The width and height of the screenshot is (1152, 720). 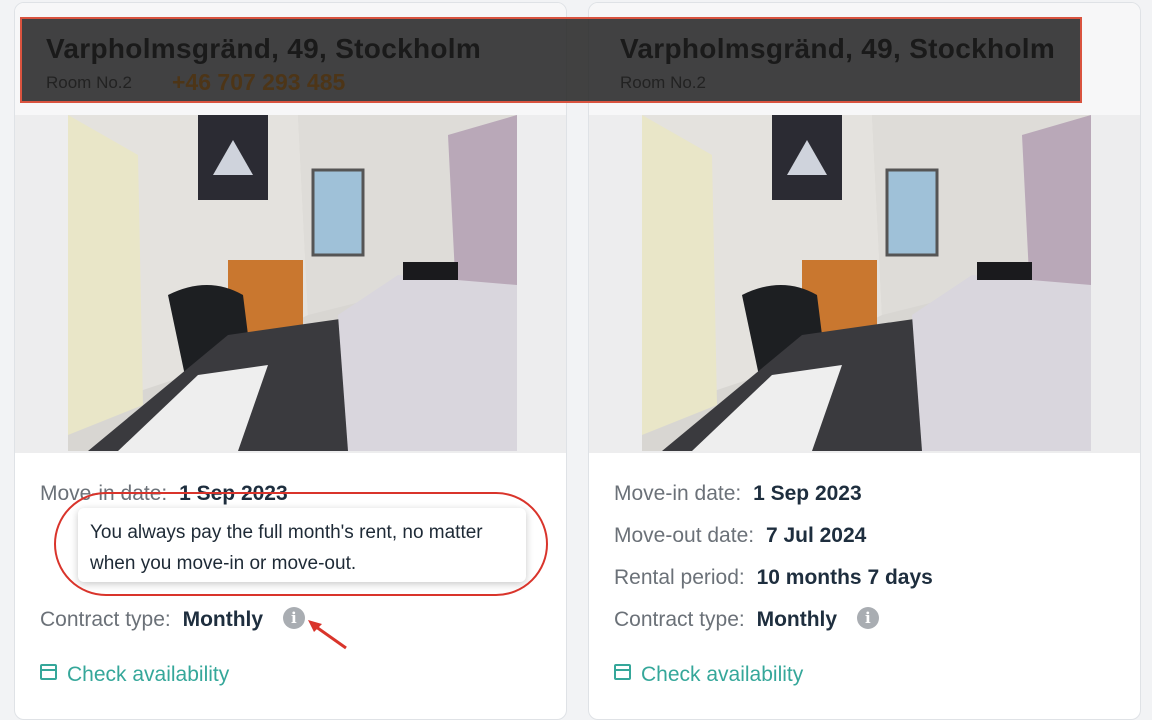 What do you see at coordinates (663, 82) in the screenshot?
I see `listing-2-room: Room No.2` at bounding box center [663, 82].